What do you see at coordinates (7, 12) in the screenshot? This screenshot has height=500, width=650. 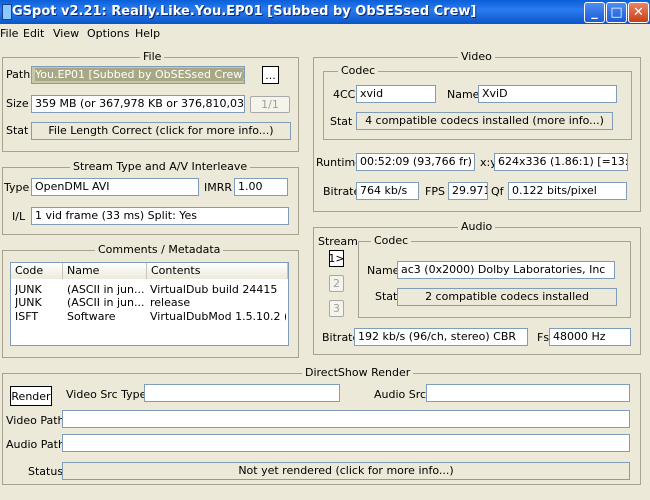 I see `app-icon` at bounding box center [7, 12].